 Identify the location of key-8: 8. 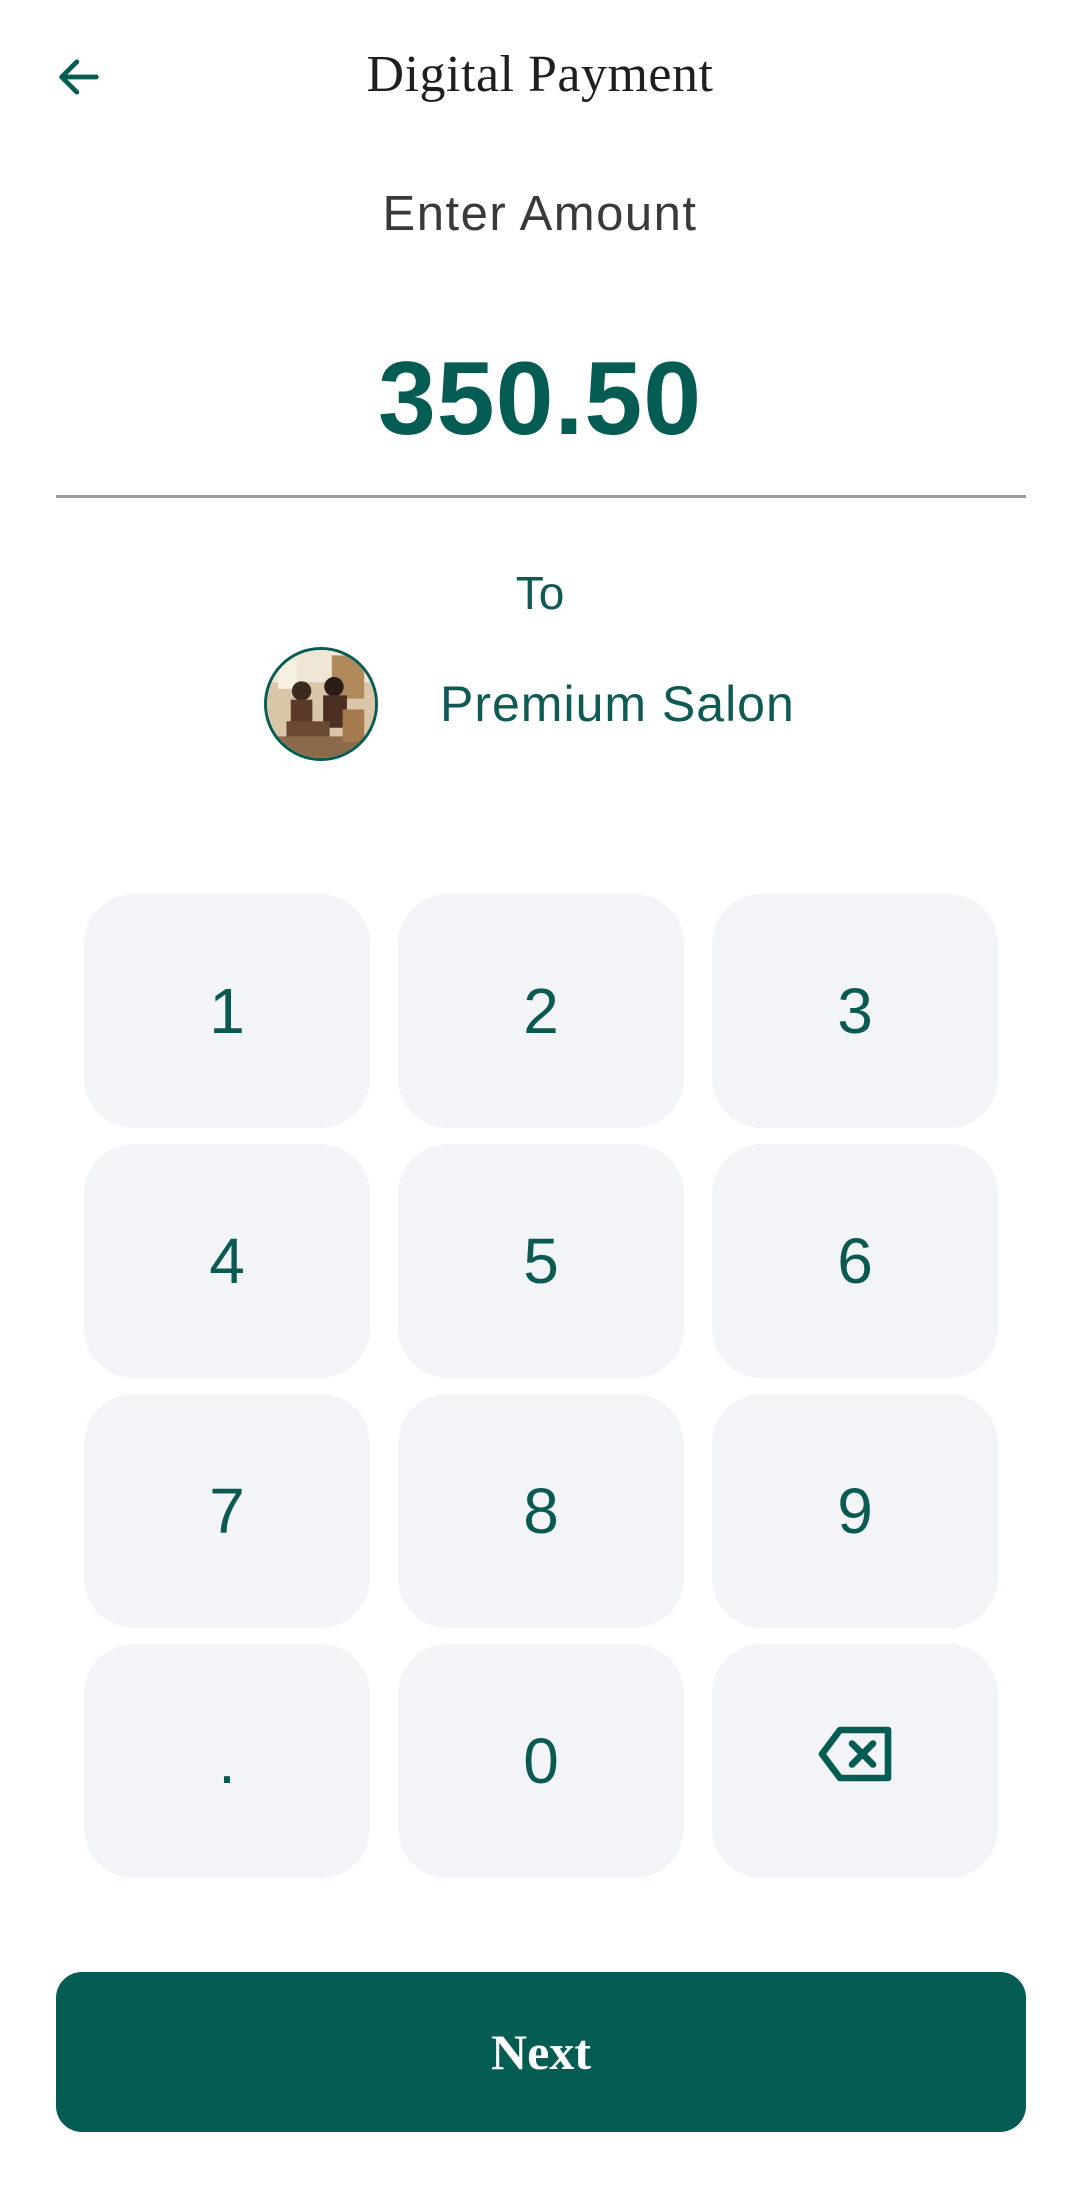
(541, 1511).